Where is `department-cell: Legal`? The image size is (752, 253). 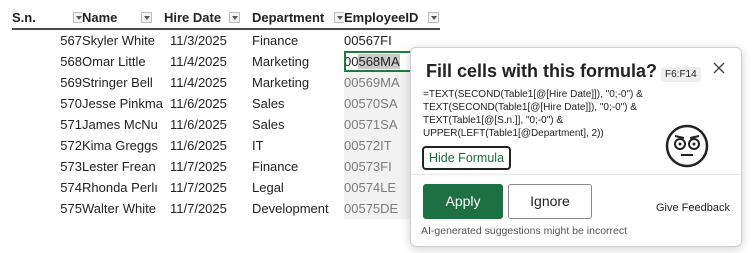 department-cell: Legal is located at coordinates (298, 187).